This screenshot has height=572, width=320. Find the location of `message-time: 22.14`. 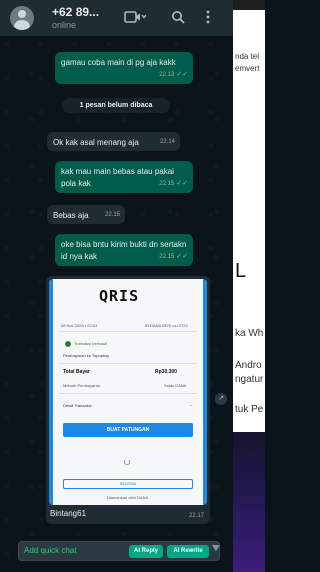

message-time: 22.14 is located at coordinates (167, 142).